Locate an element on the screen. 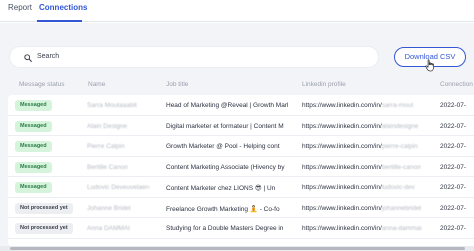 This screenshot has width=474, height=251. scrollbar-thumb is located at coordinates (237, 248).